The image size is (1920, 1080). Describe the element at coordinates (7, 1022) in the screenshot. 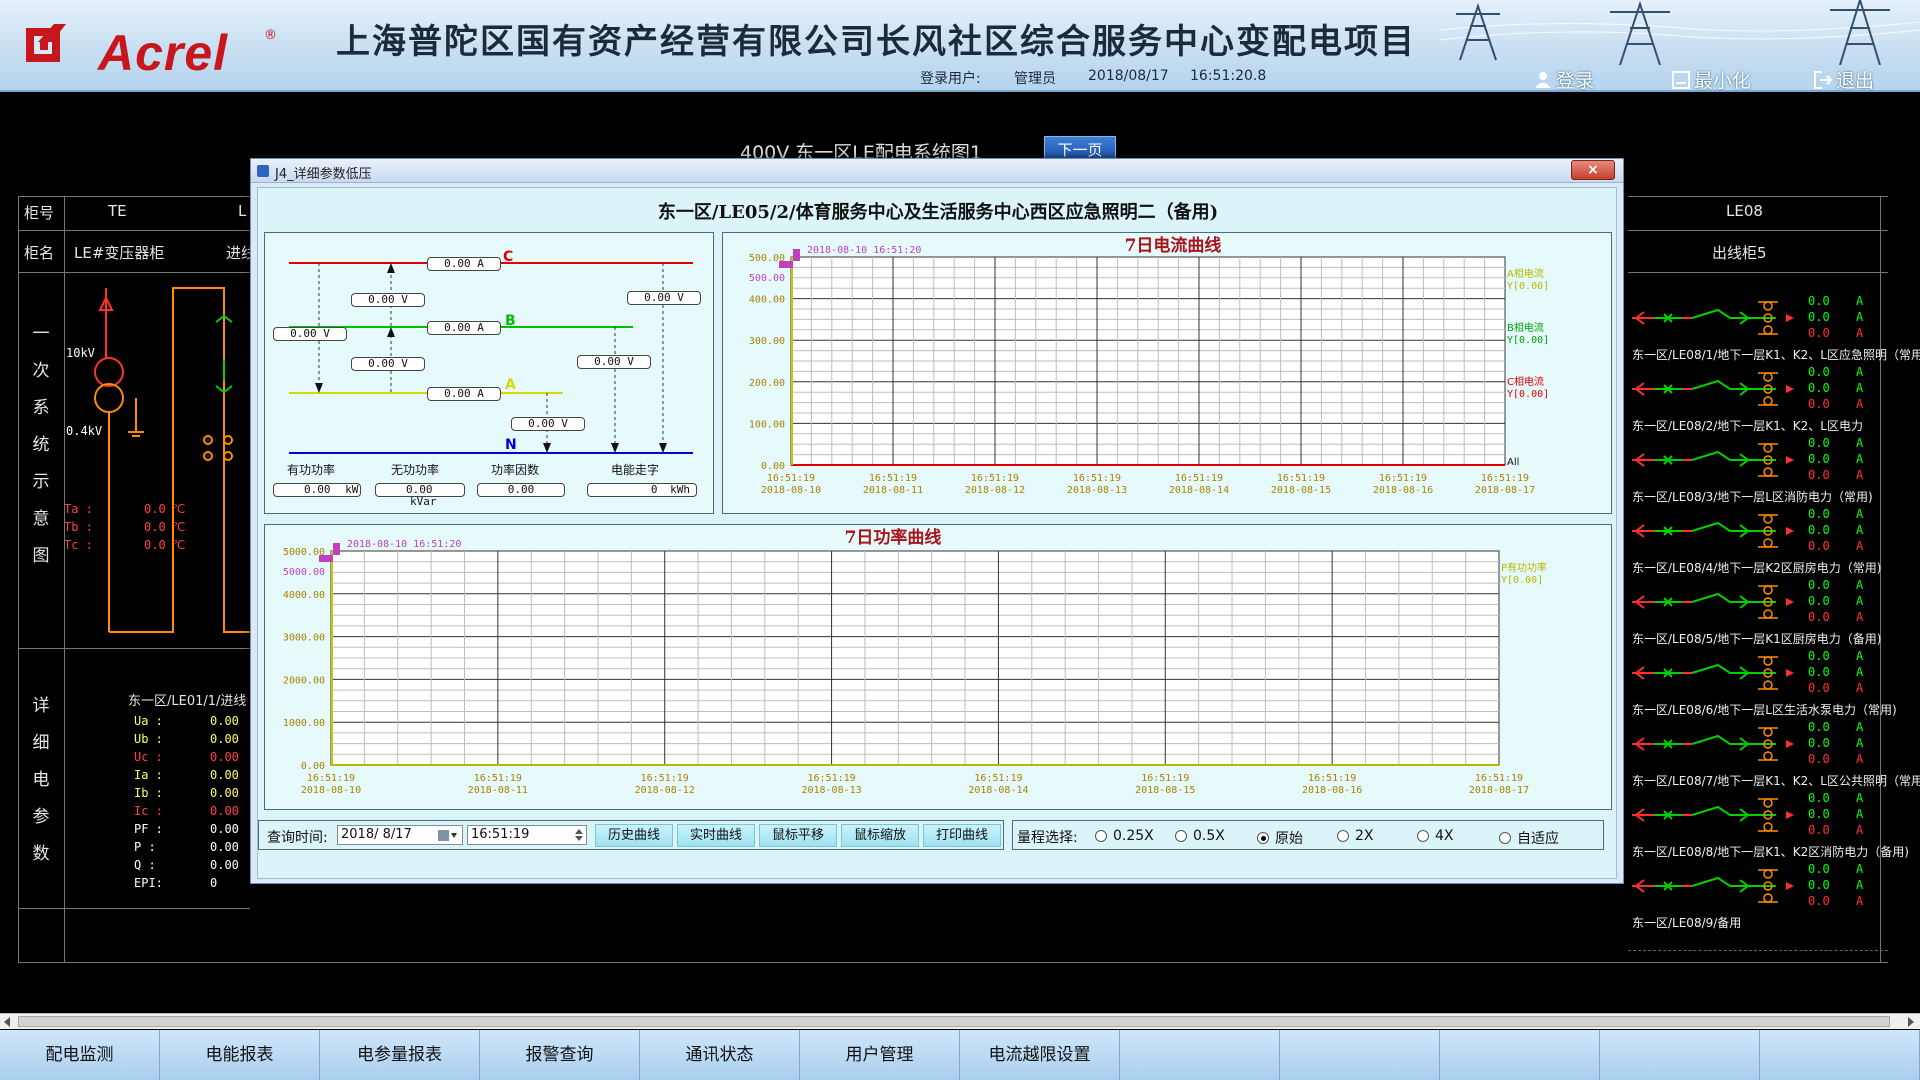

I see `scroll-left-icon` at that location.